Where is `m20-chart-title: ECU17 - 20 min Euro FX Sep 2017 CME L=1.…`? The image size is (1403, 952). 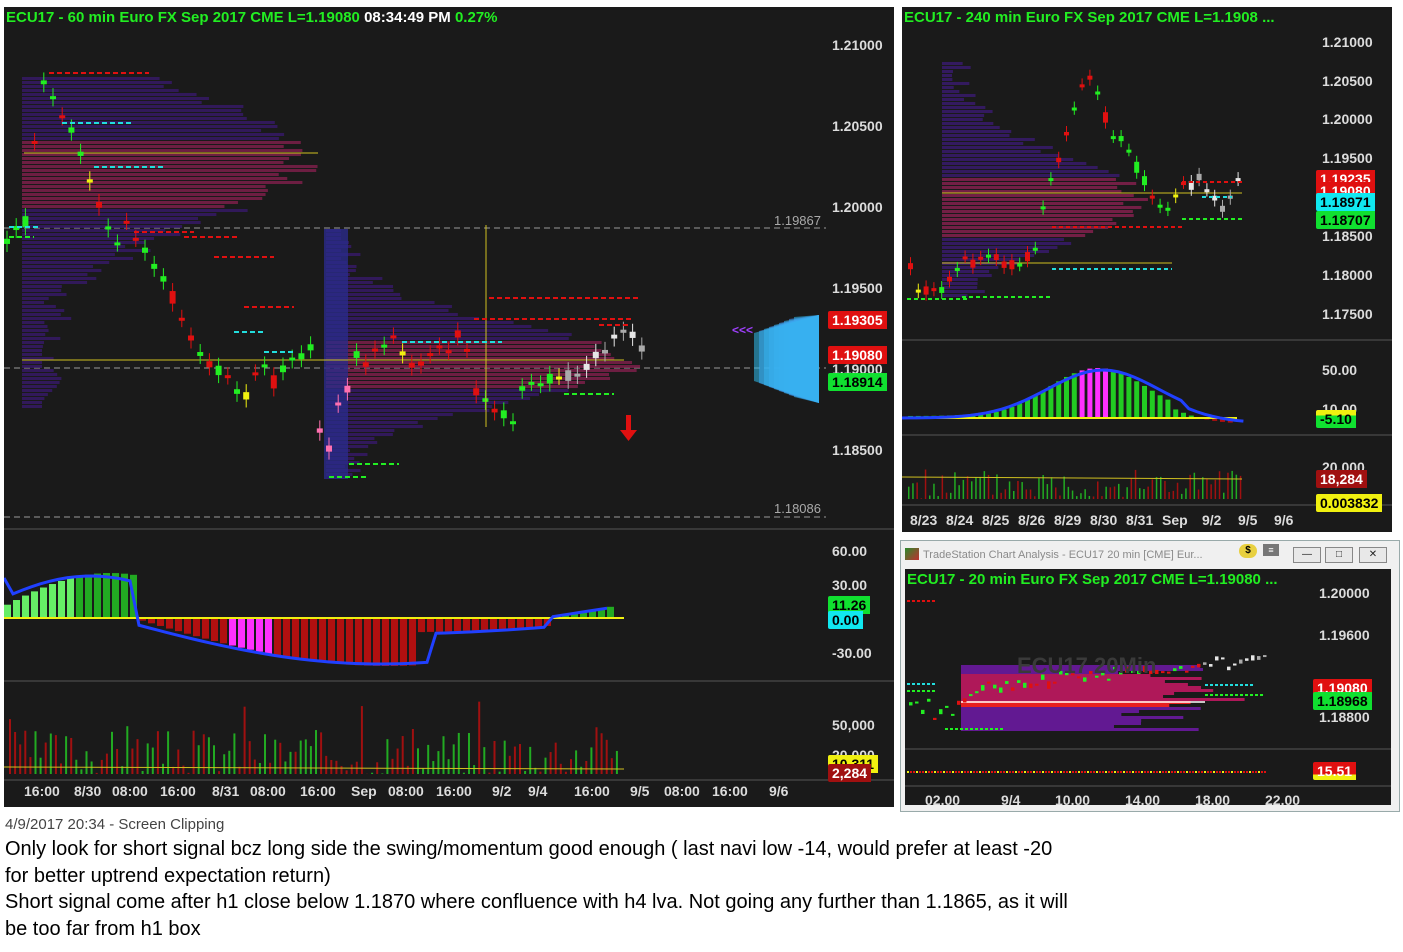
m20-chart-title: ECU17 - 20 min Euro FX Sep 2017 CME L=1.… is located at coordinates (1092, 579).